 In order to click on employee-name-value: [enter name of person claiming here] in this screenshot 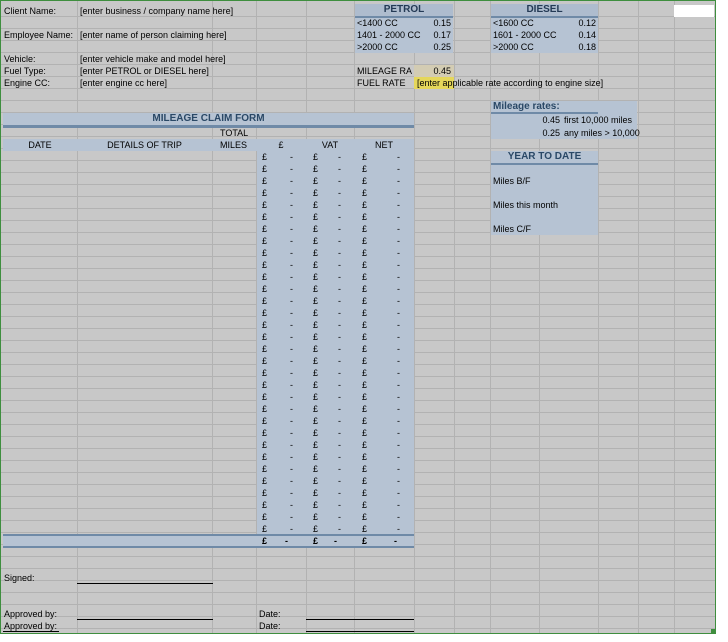, I will do `click(153, 35)`.